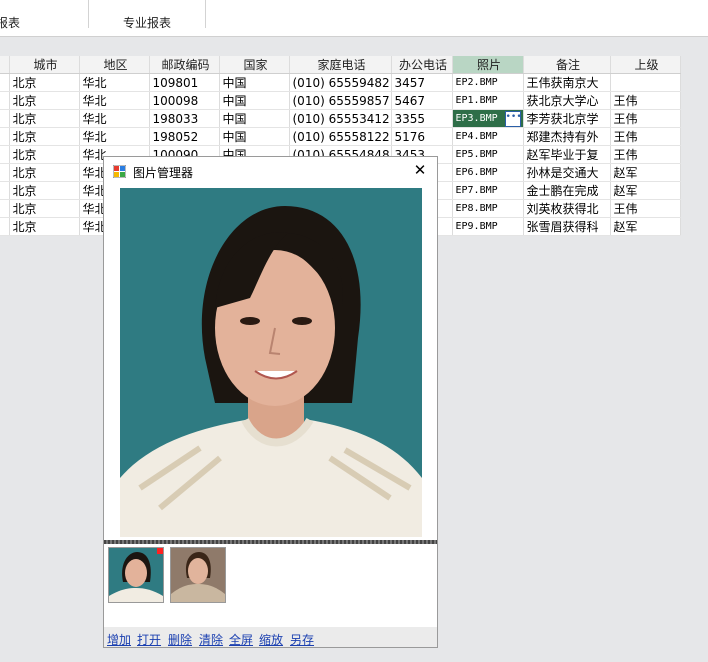 Image resolution: width=708 pixels, height=662 pixels. Describe the element at coordinates (567, 172) in the screenshot. I see `cell-notes: 孙林是交通大` at that location.